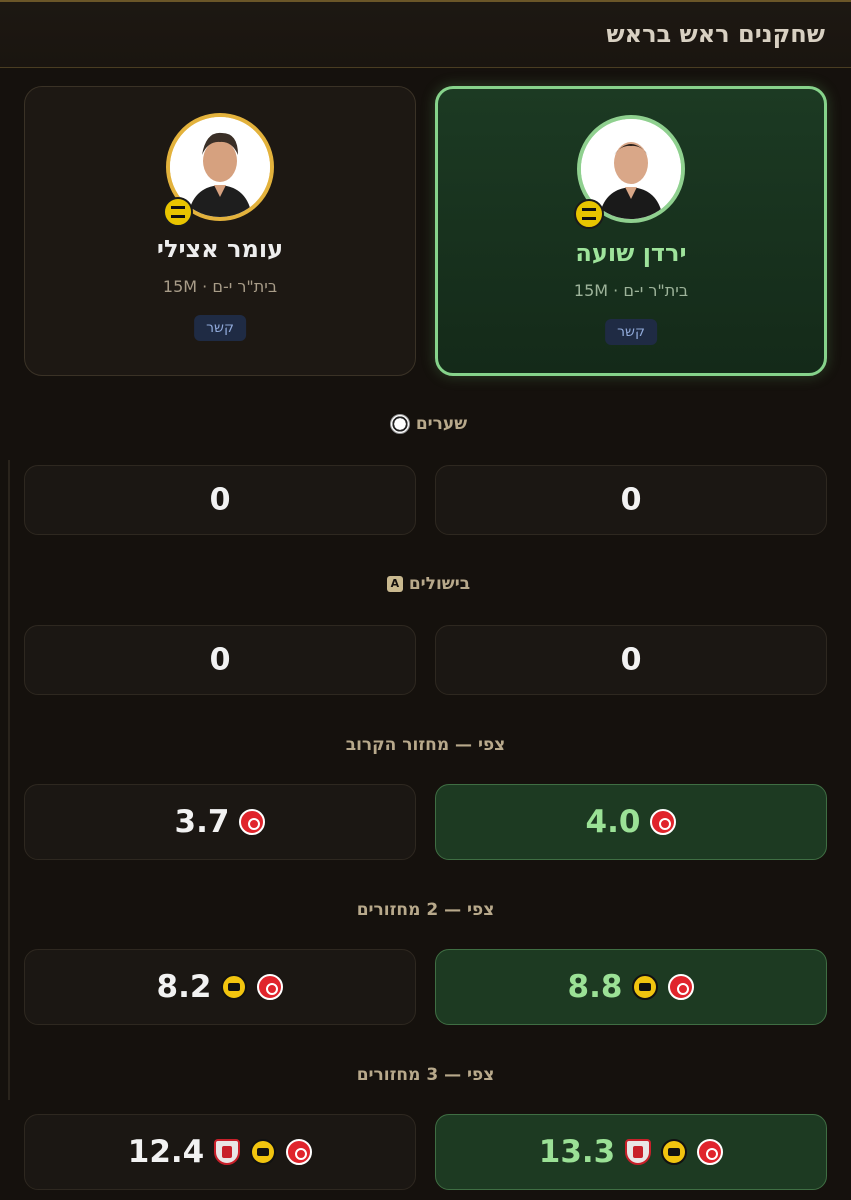  Describe the element at coordinates (425, 910) in the screenshot. I see `forecast-2-label: צפי — 2 מחזורים` at that location.